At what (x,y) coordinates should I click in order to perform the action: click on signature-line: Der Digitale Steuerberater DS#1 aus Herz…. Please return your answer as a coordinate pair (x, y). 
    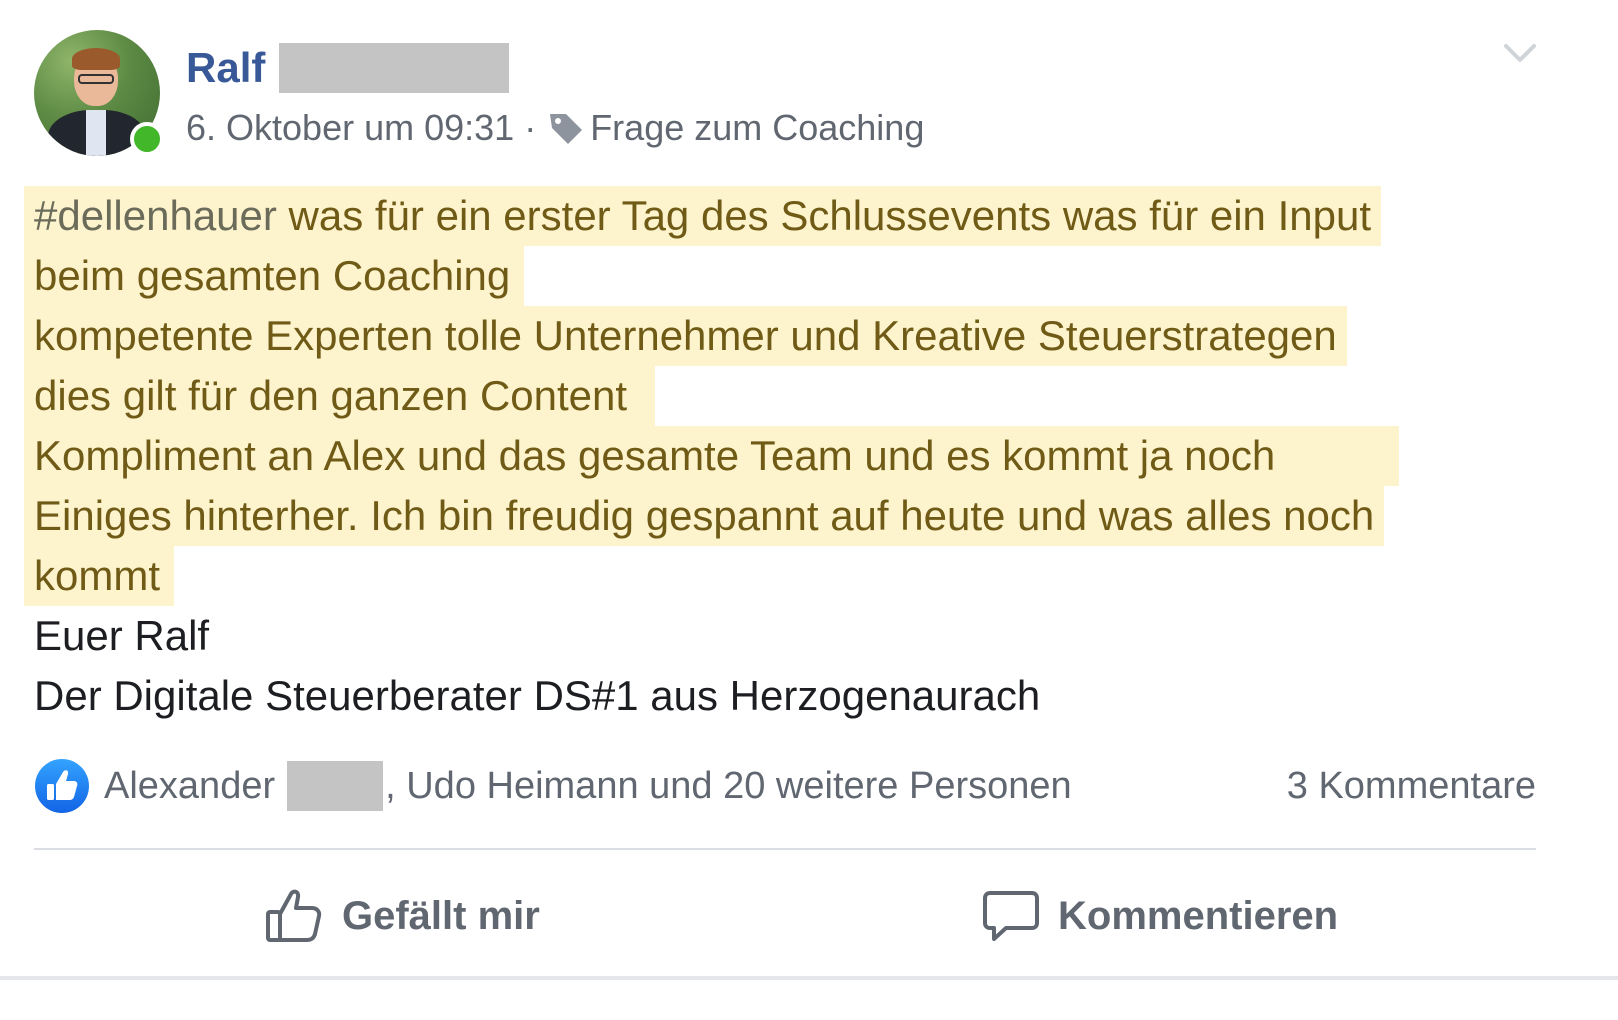
    Looking at the image, I should click on (537, 695).